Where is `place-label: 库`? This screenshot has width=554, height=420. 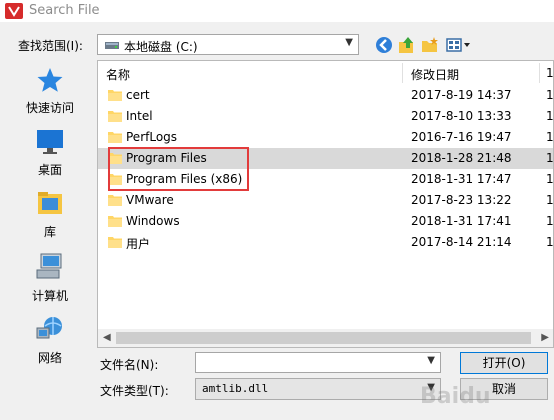
place-label: 库 is located at coordinates (49, 232).